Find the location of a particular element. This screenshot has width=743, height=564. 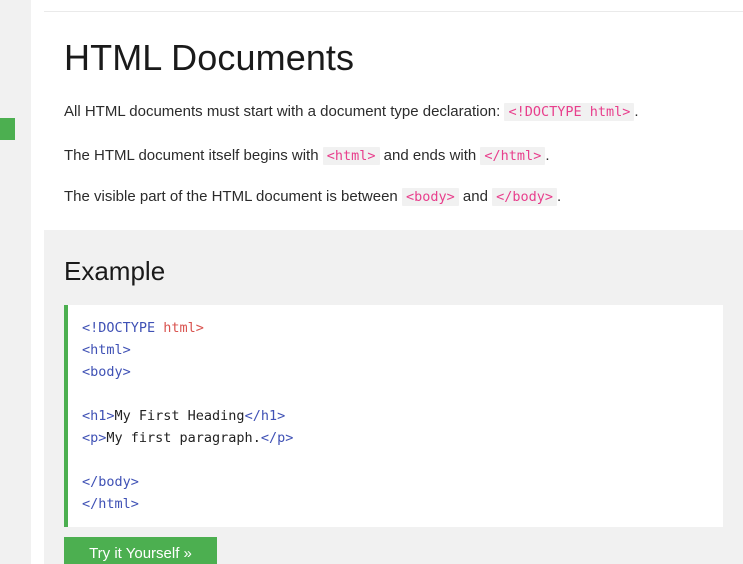

code-token-p-text: My first paragraph. is located at coordinates (183, 438).